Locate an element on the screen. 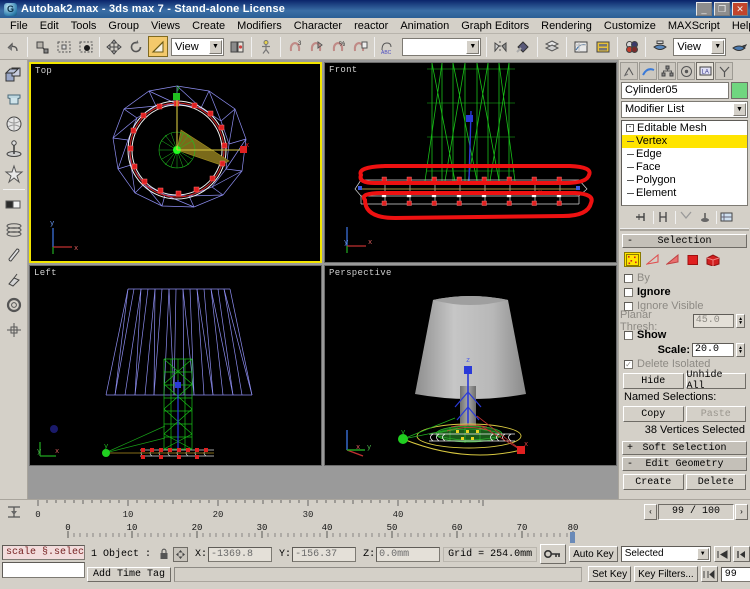 This screenshot has height=589, width=750. utilities-tab is located at coordinates (724, 71).